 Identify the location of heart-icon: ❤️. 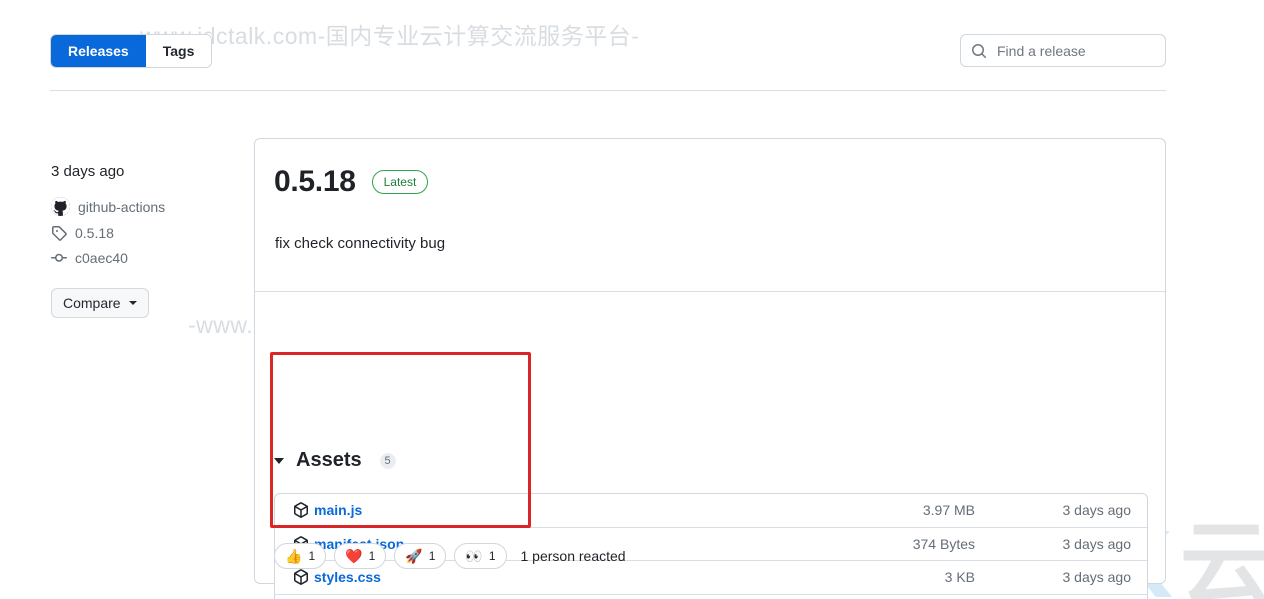
(354, 556).